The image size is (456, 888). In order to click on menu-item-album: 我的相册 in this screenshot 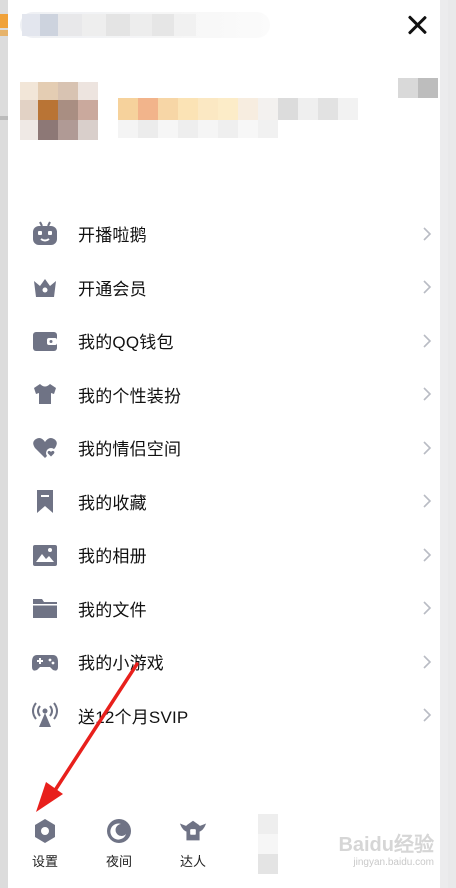, I will do `click(228, 555)`.